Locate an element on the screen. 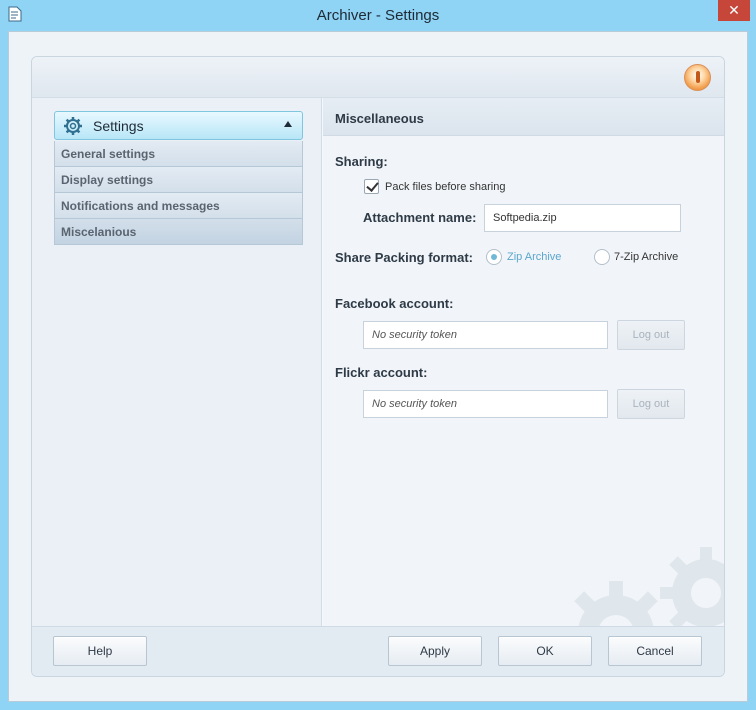  flickr-logout-button: Log out is located at coordinates (651, 404).